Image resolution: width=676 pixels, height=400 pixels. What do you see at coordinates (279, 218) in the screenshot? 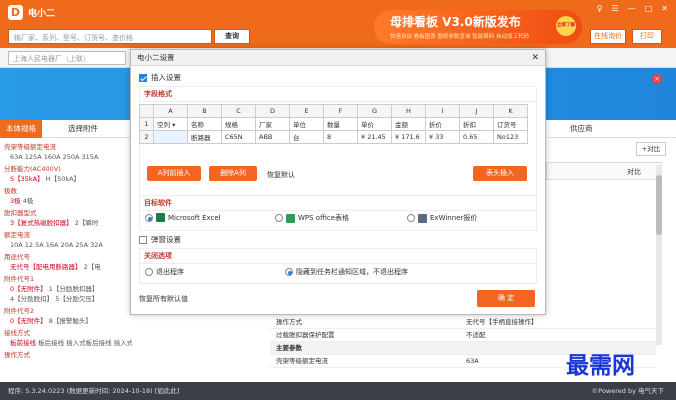
I see `software-wps-radio` at bounding box center [279, 218].